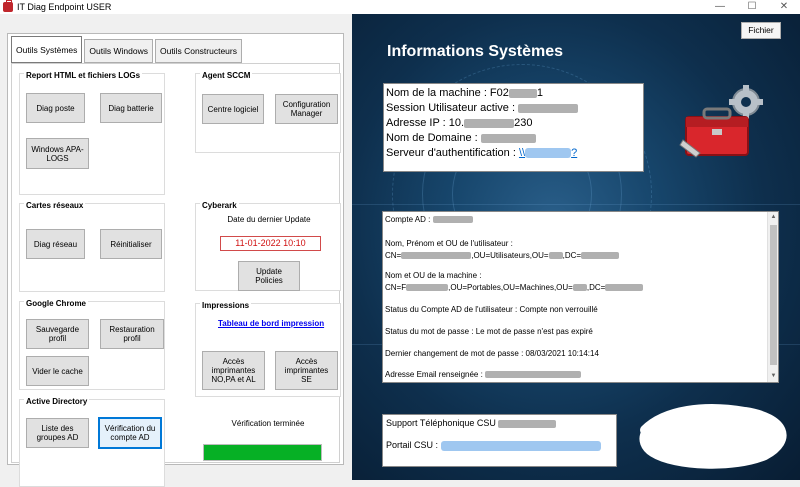 The width and height of the screenshot is (800, 487). What do you see at coordinates (452, 153) in the screenshot?
I see `auth-server-label: Serveur d'authentification :` at bounding box center [452, 153].